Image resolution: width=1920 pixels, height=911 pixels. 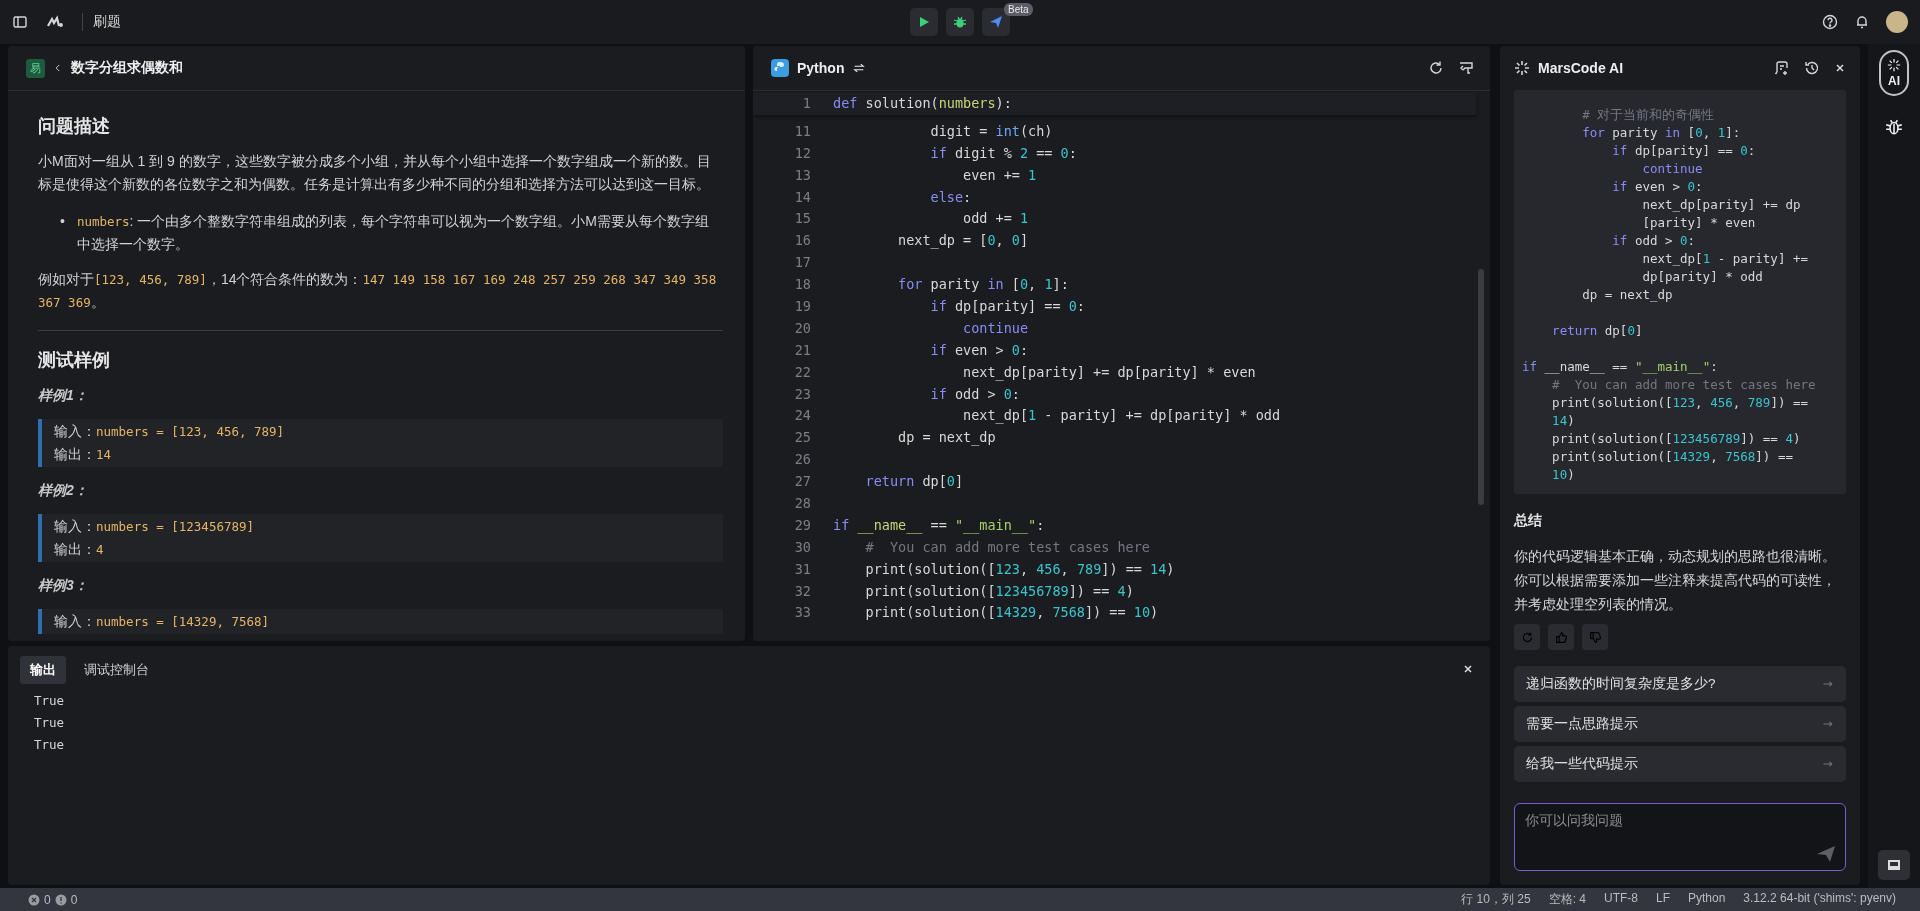 I want to click on chat-input: 你可以问我问题, so click(x=1680, y=837).